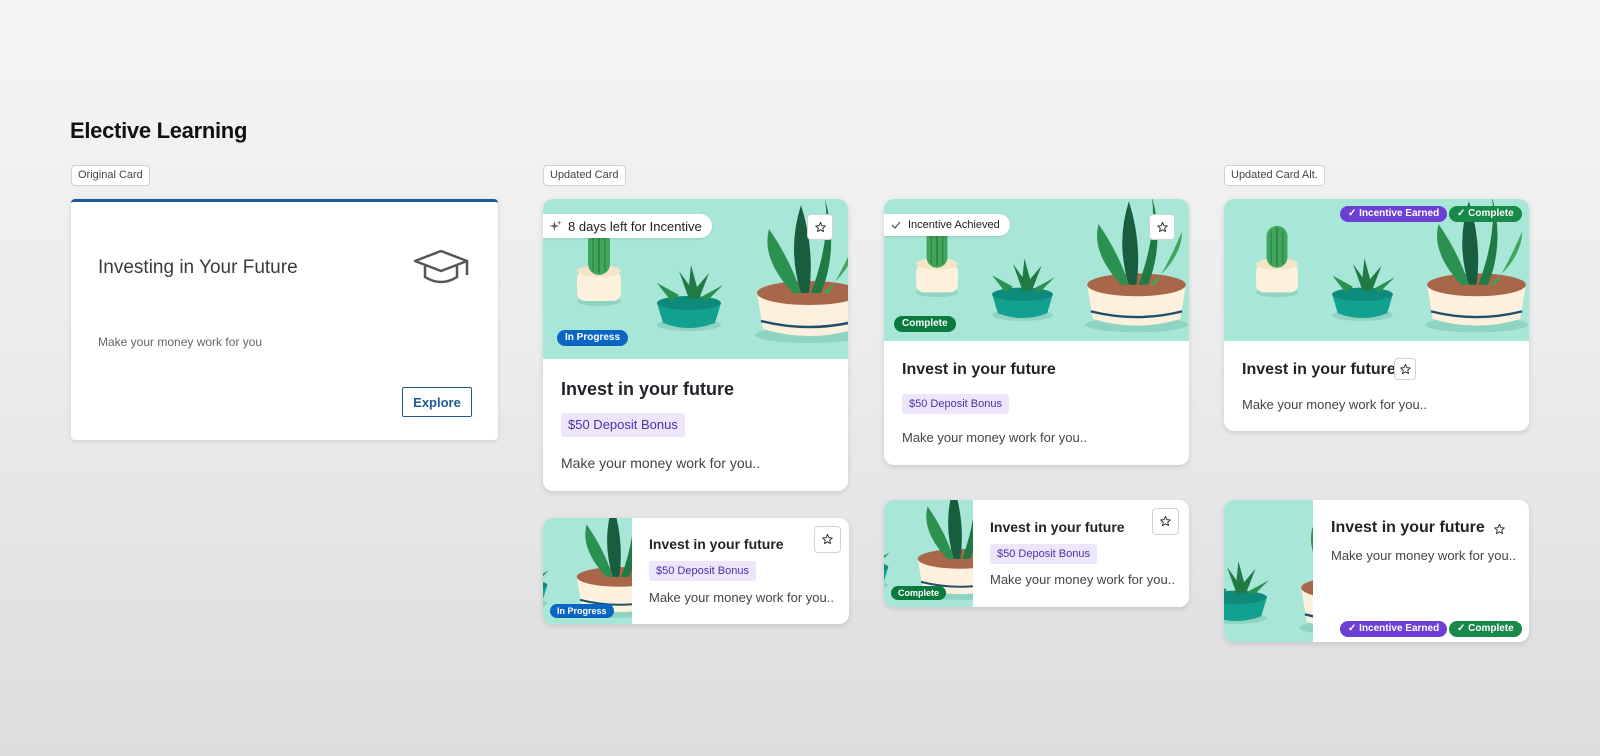  I want to click on incentive-banner: Incentive Achieved, so click(947, 225).